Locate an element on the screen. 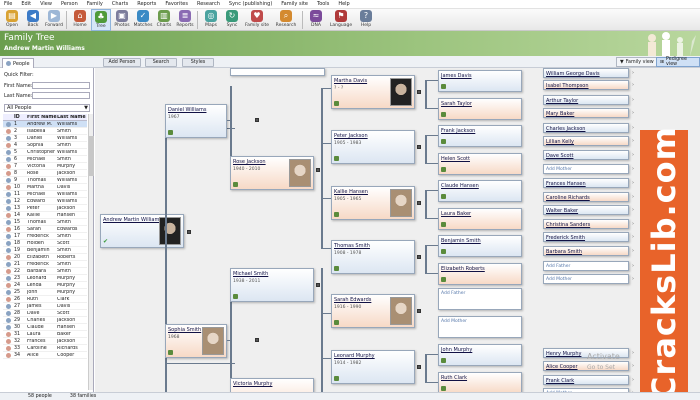 This screenshot has width=700, height=400. table-row: 12 Edward Williams is located at coordinates (45, 201).